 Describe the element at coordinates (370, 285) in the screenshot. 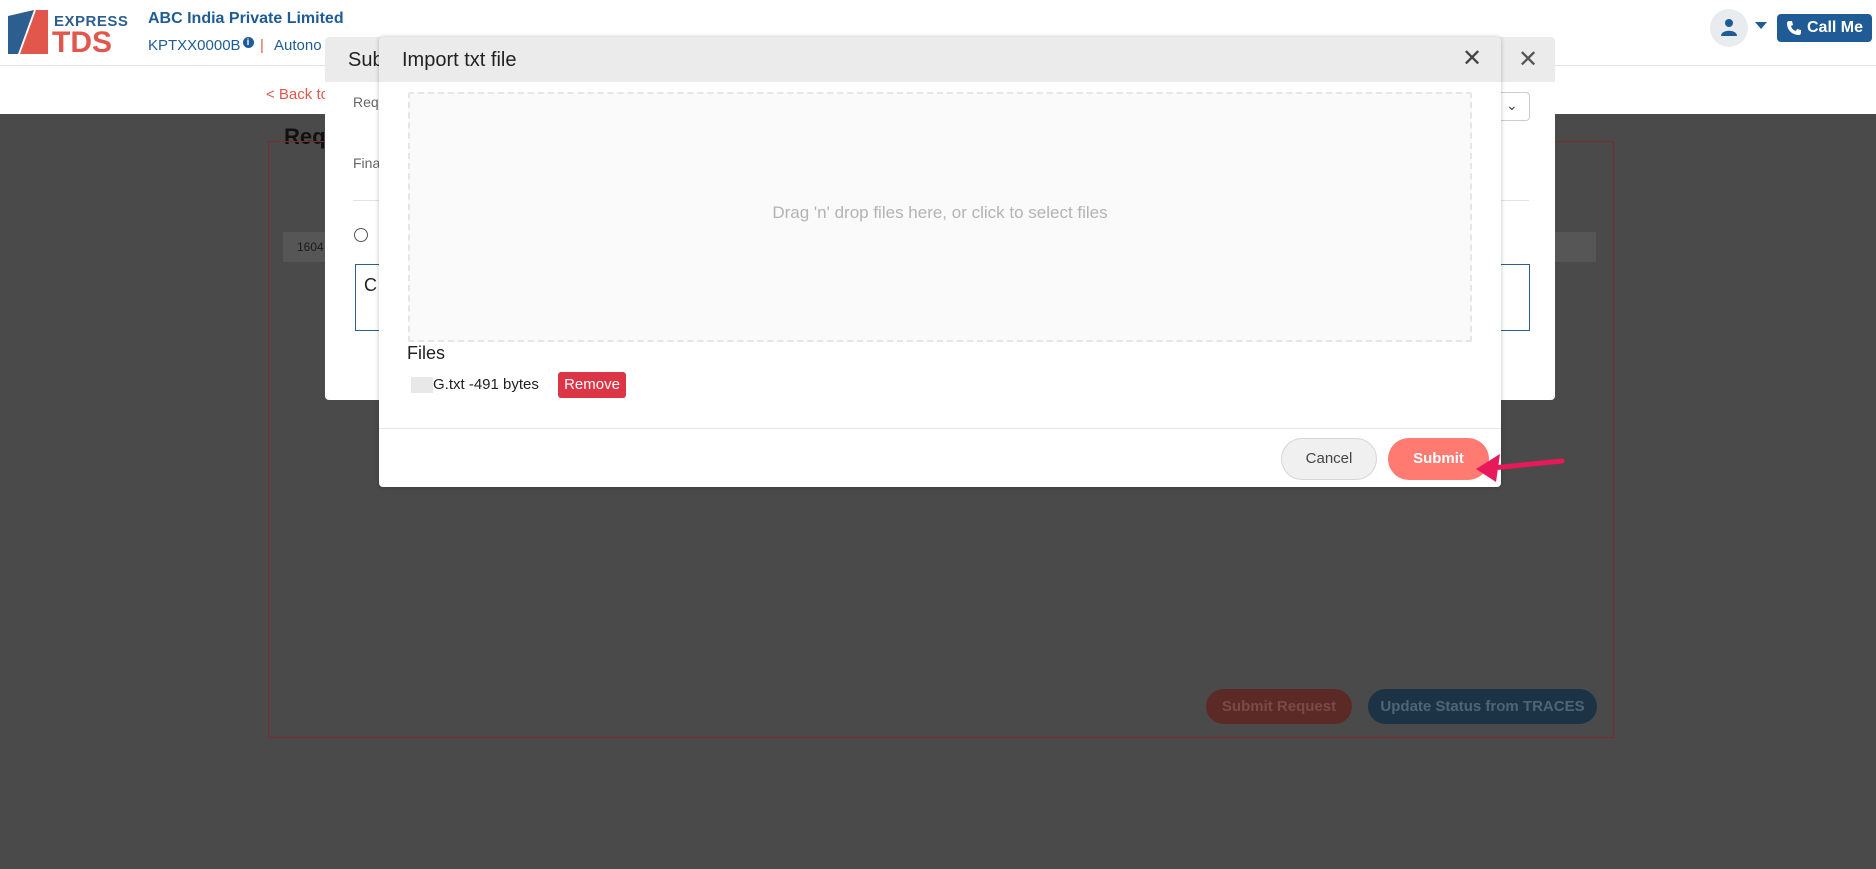

I see `highlighted-box-text: C` at that location.